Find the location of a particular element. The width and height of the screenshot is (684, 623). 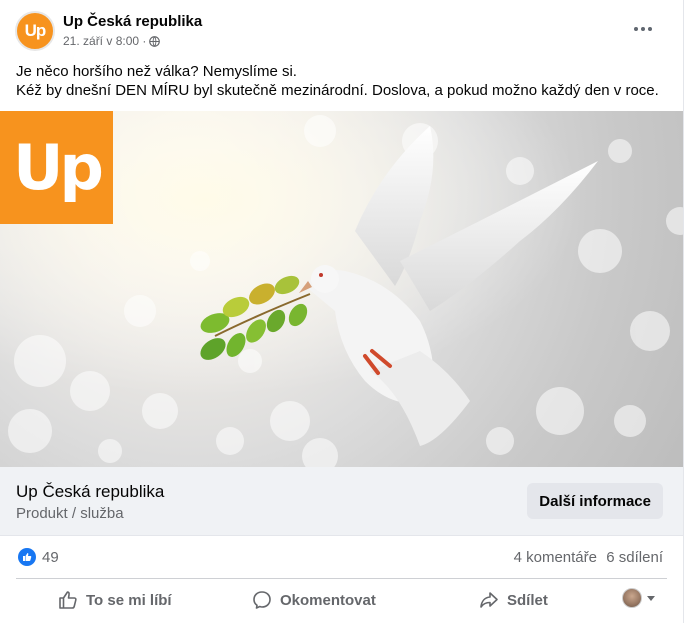

action-bar: To se mi líbí Okomentovat Sdílet is located at coordinates (341, 600).